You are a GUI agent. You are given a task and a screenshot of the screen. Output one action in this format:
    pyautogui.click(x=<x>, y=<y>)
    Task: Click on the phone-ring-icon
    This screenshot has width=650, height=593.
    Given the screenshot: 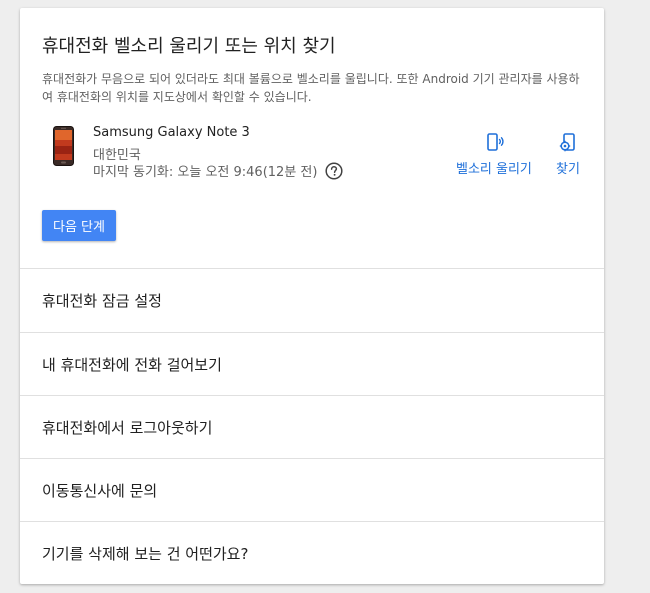 What is the action you would take?
    pyautogui.click(x=495, y=142)
    